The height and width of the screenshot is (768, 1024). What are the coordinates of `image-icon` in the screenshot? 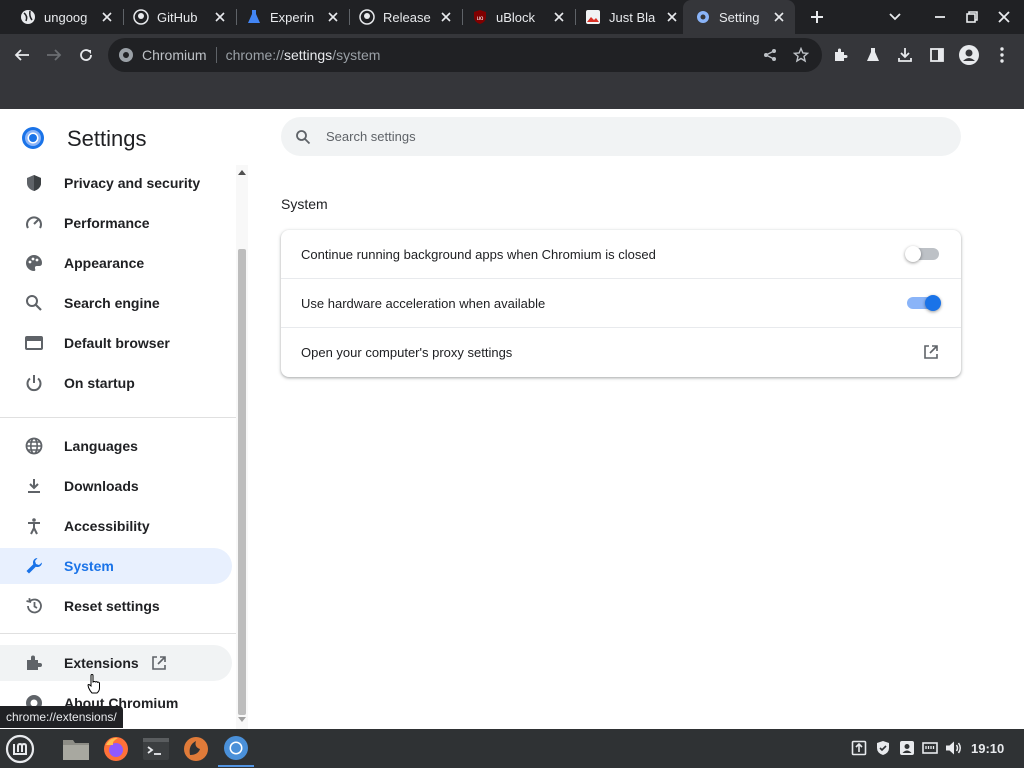 It's located at (593, 17).